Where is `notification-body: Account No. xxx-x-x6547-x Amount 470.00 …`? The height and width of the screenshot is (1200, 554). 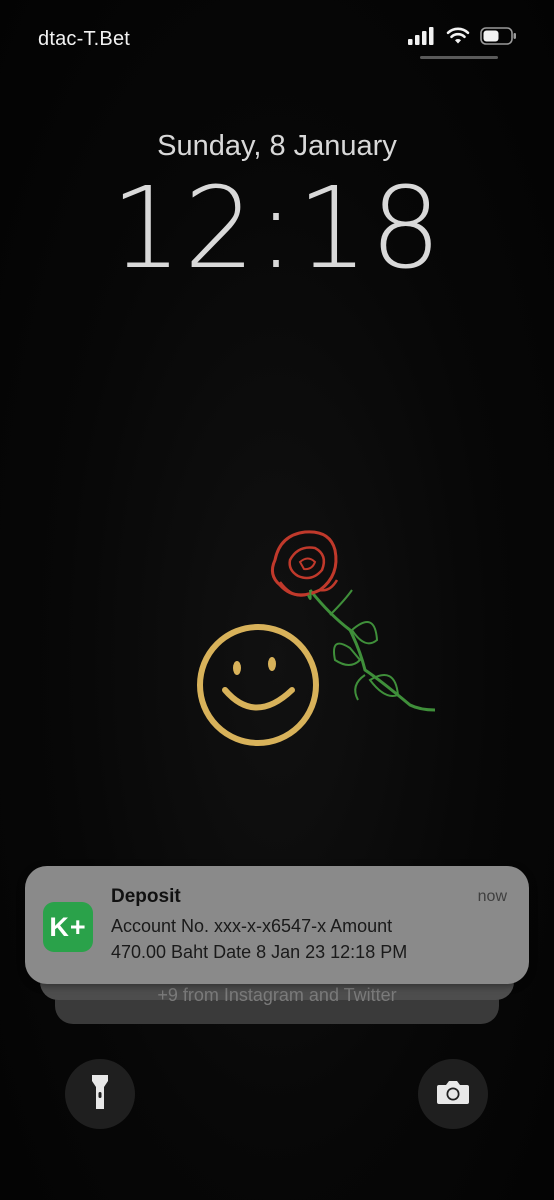 notification-body: Account No. xxx-x-x6547-x Amount 470.00 … is located at coordinates (259, 939).